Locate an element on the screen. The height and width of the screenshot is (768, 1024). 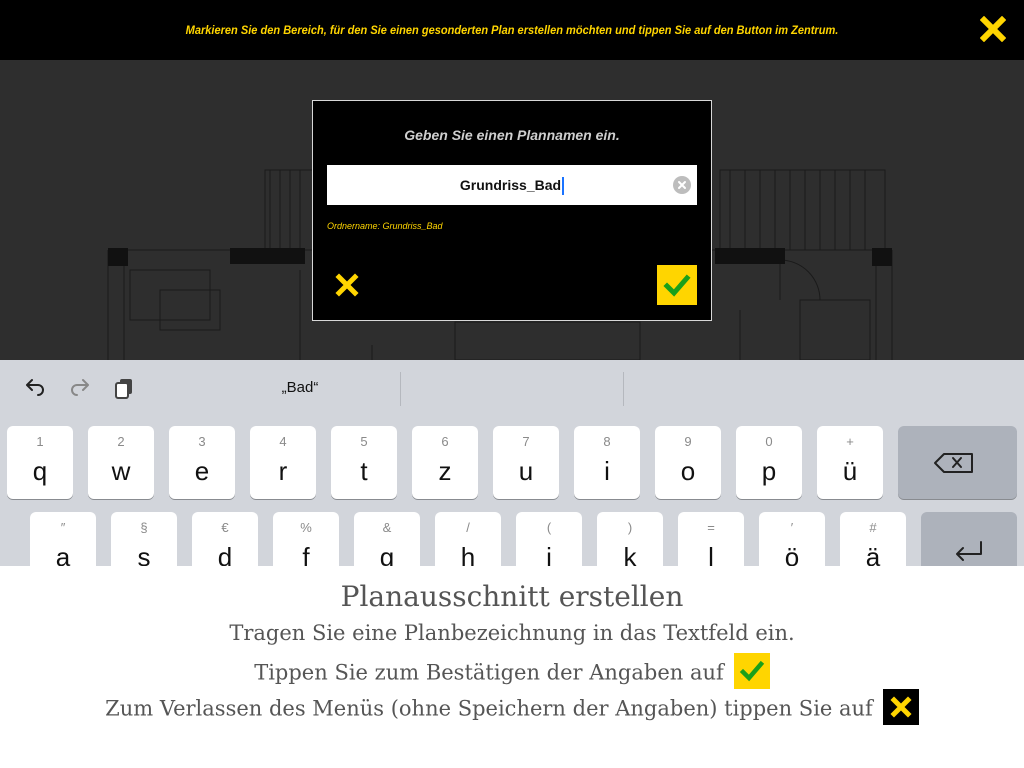
key-row2-5: / h is located at coordinates (468, 539).